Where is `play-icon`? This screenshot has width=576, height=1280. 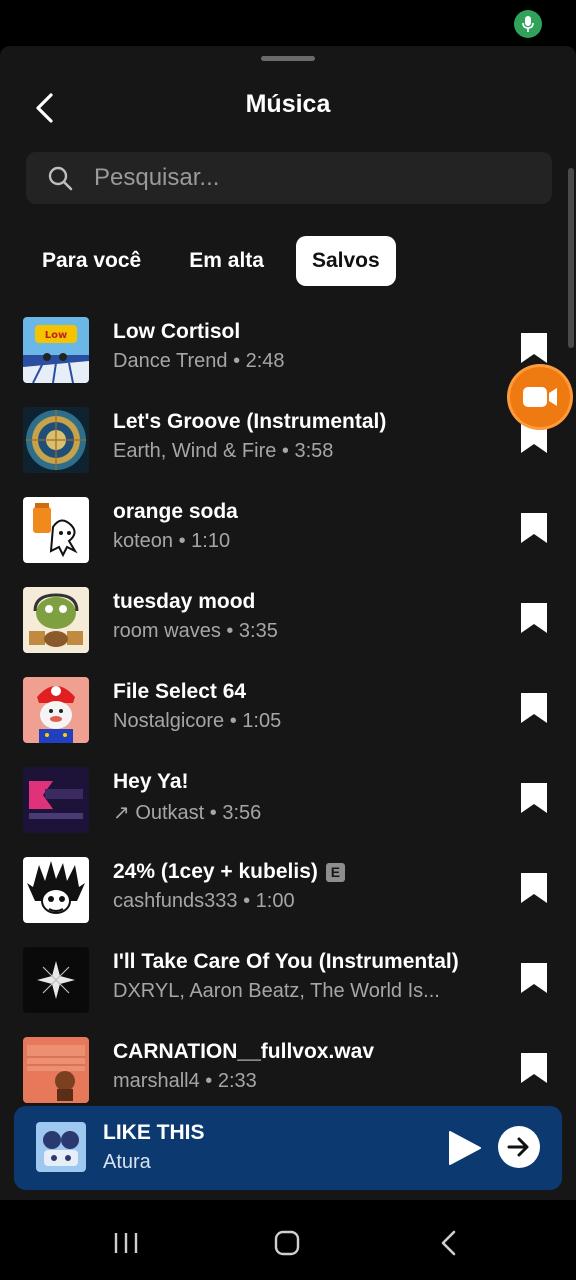 play-icon is located at coordinates (464, 1148).